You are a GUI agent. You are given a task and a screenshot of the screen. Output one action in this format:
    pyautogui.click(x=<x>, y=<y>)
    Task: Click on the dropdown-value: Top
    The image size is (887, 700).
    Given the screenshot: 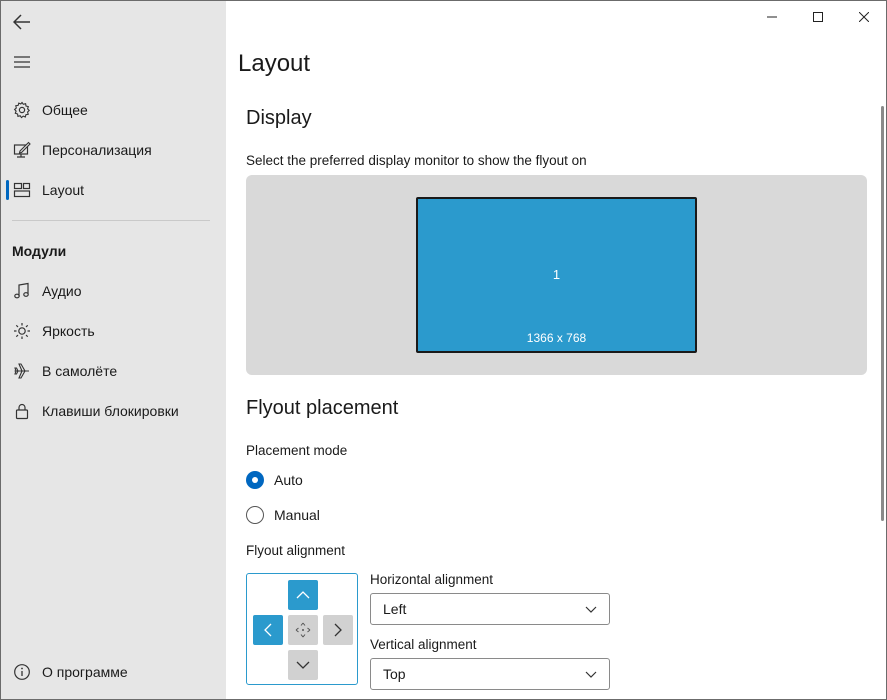 What is the action you would take?
    pyautogui.click(x=394, y=674)
    